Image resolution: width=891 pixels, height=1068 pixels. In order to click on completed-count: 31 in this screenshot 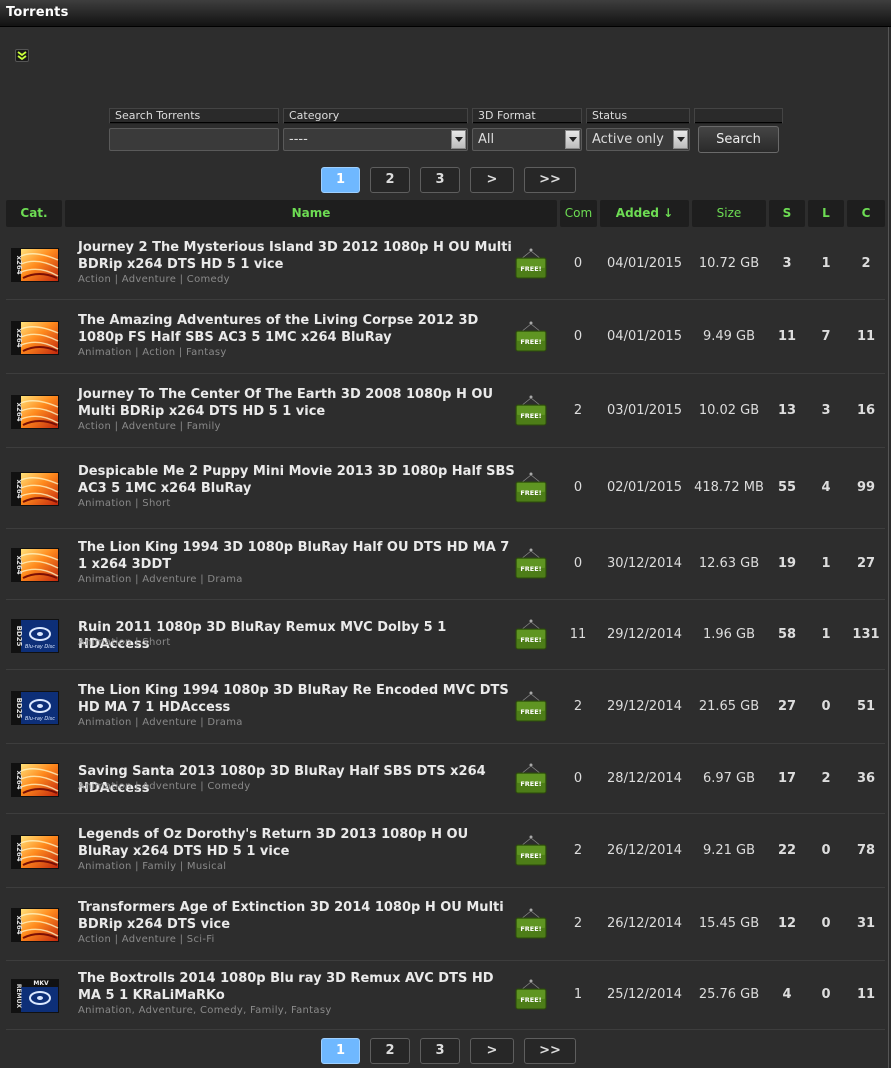, I will do `click(866, 923)`.